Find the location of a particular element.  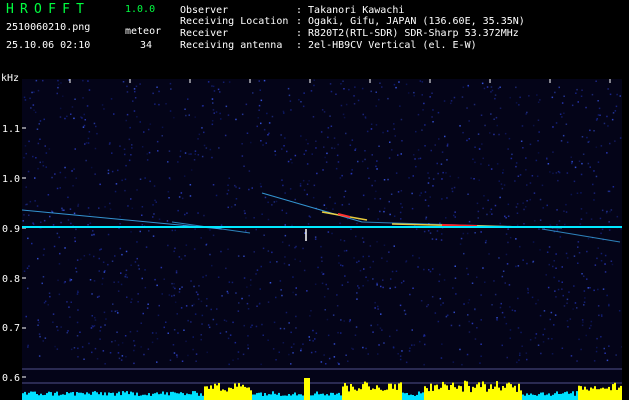

location-label: Receiving Location is located at coordinates (234, 21).